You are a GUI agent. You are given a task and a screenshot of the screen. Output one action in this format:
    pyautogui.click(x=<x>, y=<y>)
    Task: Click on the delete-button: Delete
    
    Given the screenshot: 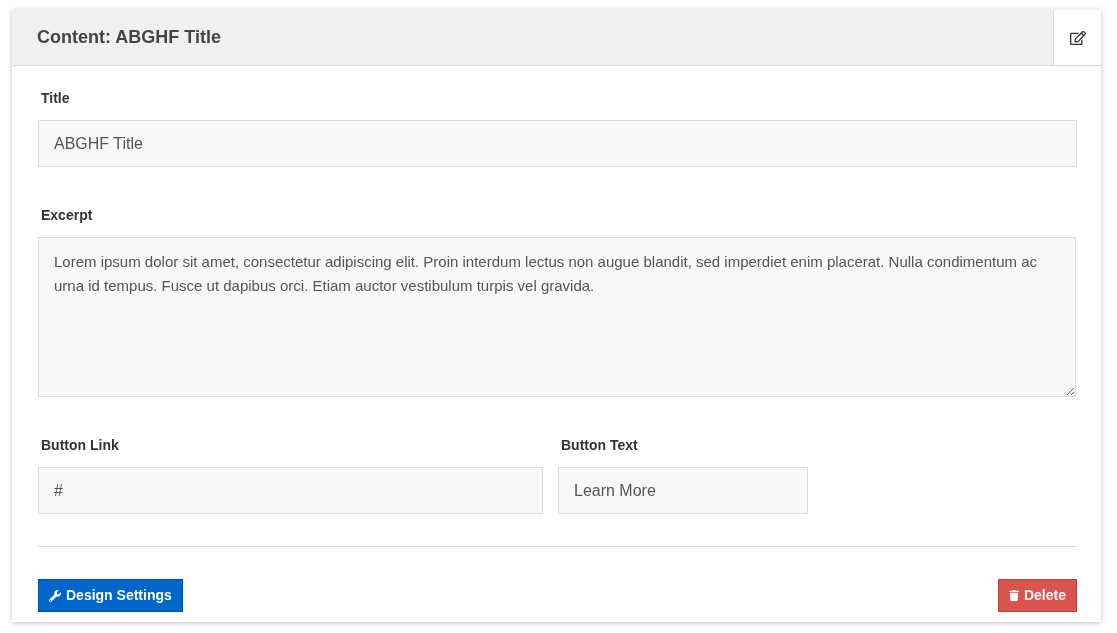 What is the action you would take?
    pyautogui.click(x=1037, y=595)
    